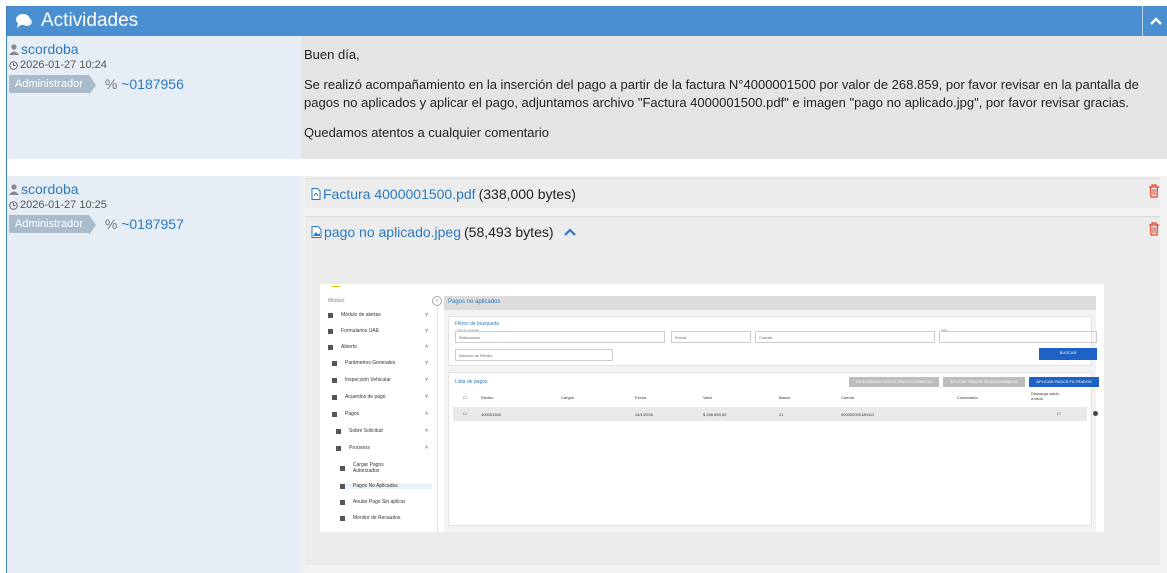 The image size is (1167, 573). What do you see at coordinates (1064, 382) in the screenshot?
I see `preview-apply-filtered-button: APLICAR PAGOS FILTRADOS` at bounding box center [1064, 382].